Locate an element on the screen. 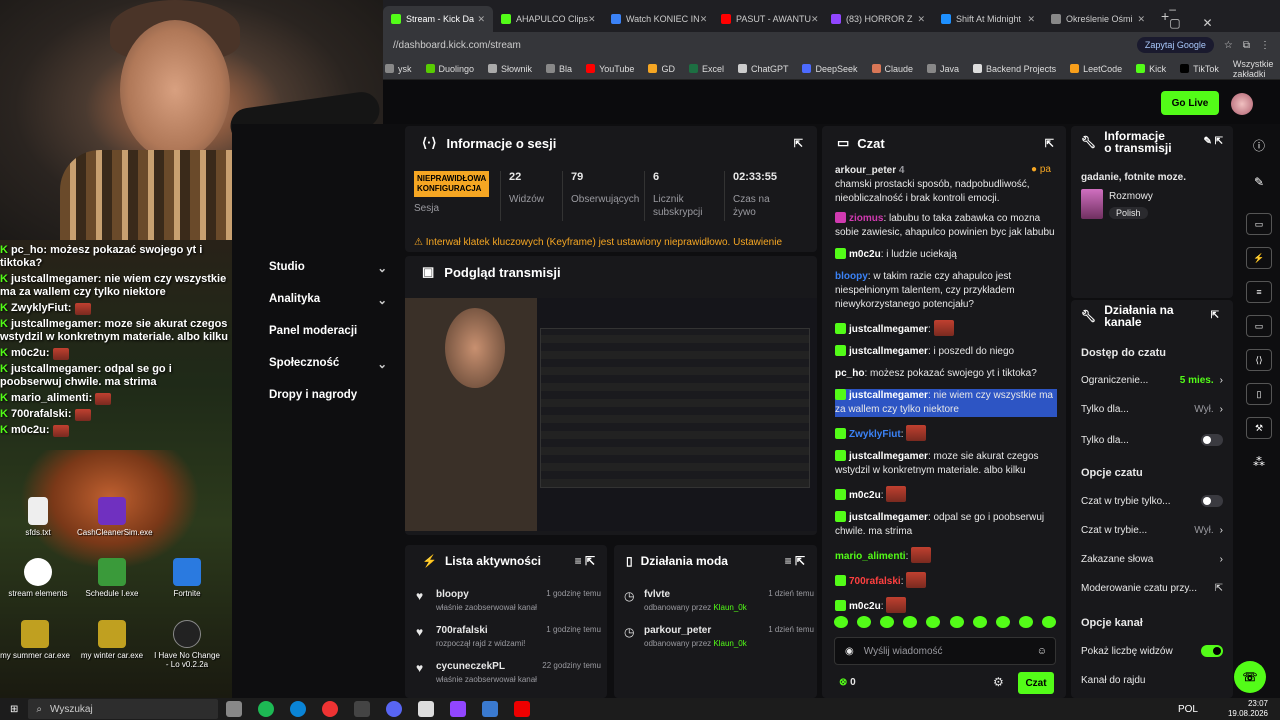  emote-bar is located at coordinates (945, 623).